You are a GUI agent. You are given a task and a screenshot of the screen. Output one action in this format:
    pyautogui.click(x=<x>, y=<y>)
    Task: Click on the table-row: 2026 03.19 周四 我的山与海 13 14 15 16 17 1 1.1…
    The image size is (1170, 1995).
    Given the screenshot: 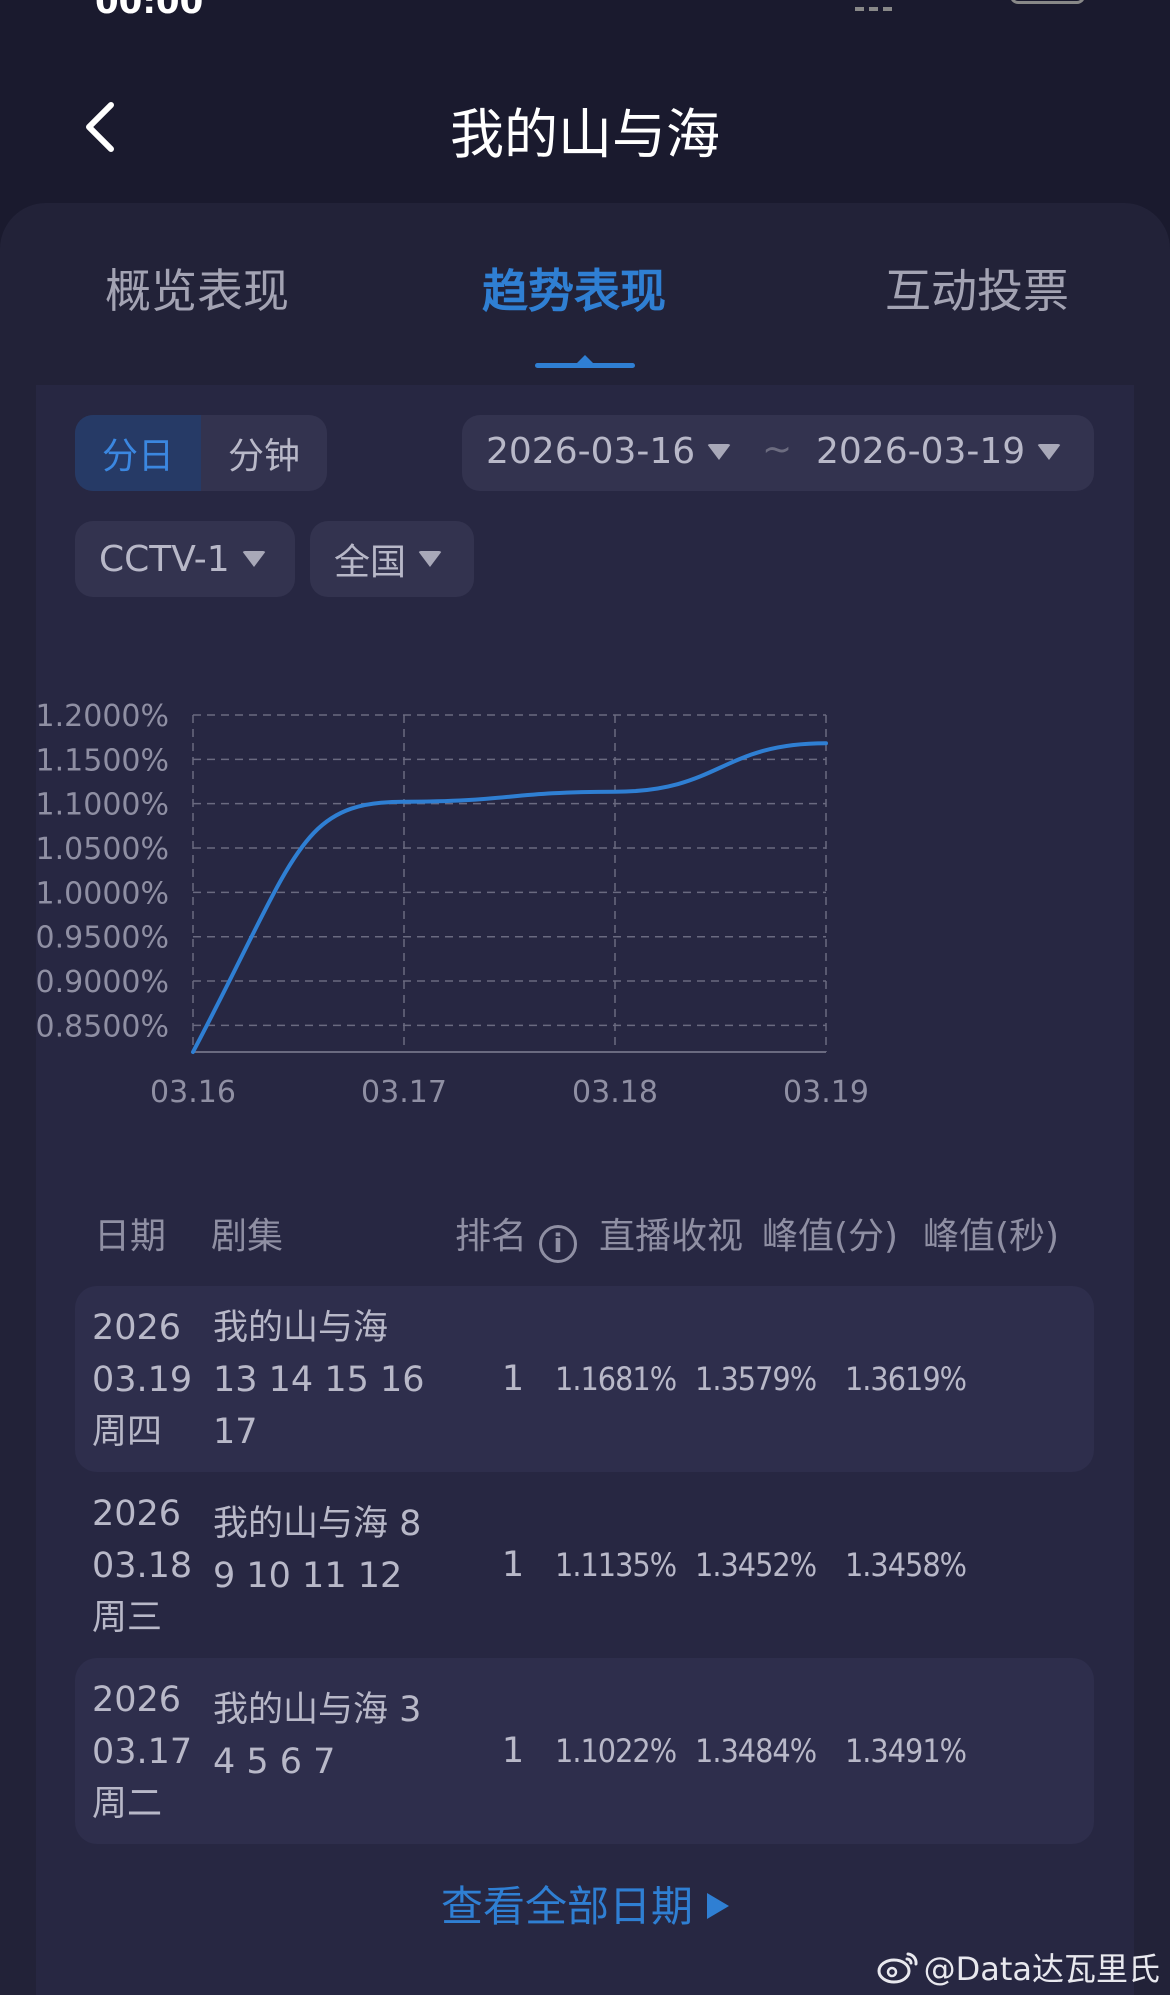 What is the action you would take?
    pyautogui.click(x=584, y=1379)
    